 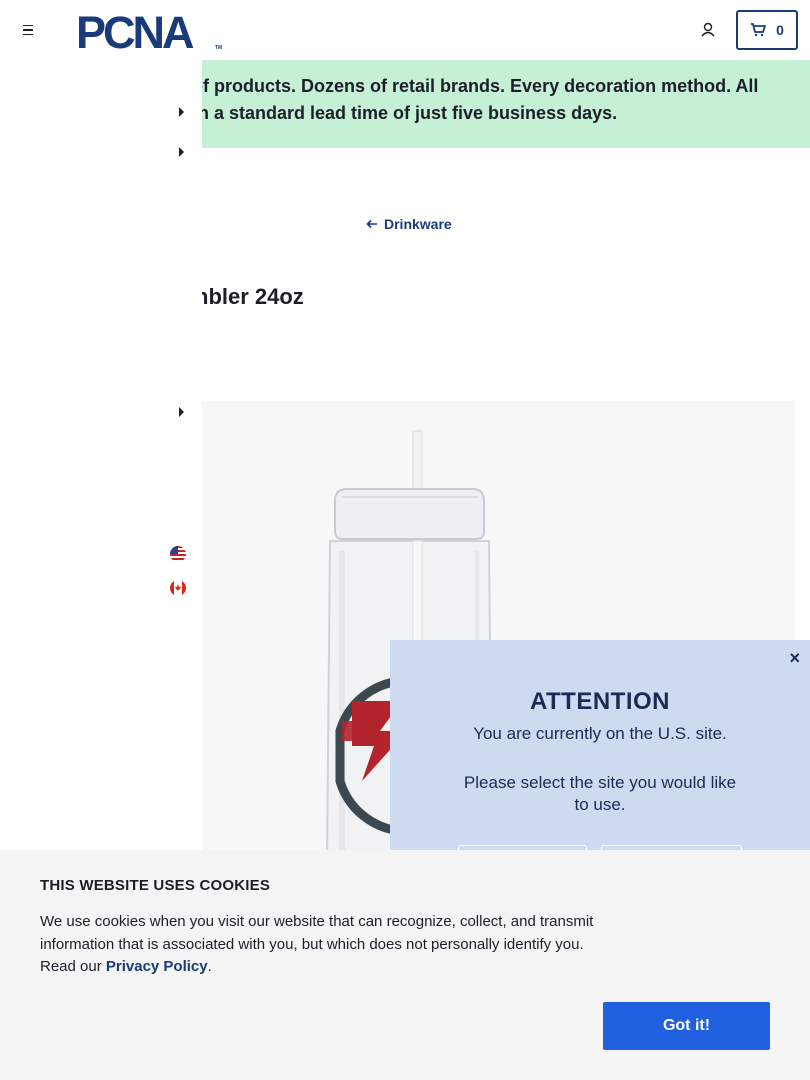 What do you see at coordinates (28, 30) in the screenshot?
I see `menu-icon` at bounding box center [28, 30].